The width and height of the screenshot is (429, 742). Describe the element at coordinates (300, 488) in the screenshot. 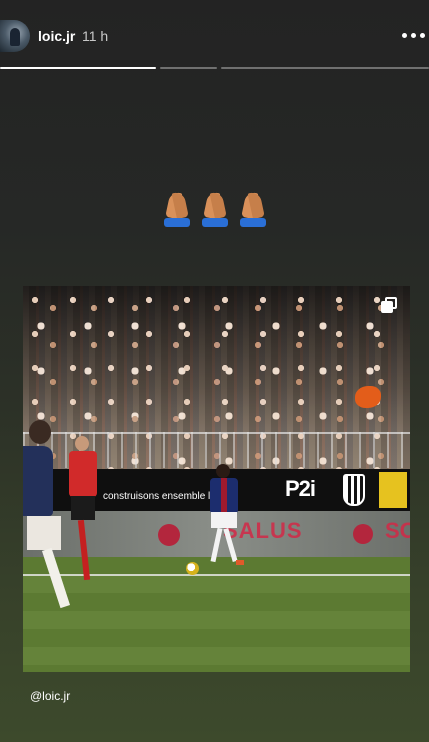

I see `ad-board-brand: P2i` at that location.